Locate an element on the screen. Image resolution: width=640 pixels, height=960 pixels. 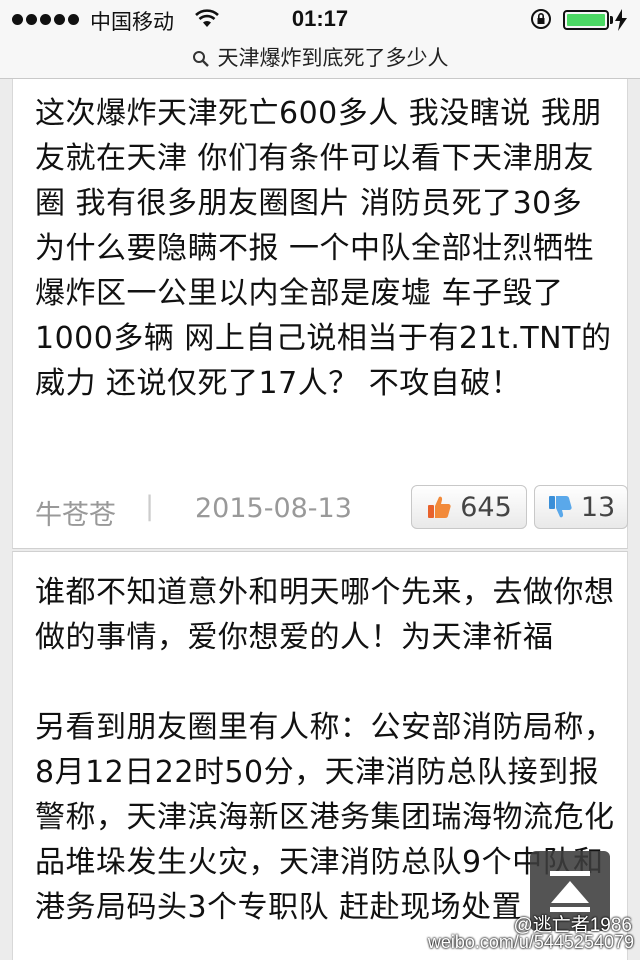
search-title: 天津爆炸到底死了多少人 is located at coordinates (320, 57).